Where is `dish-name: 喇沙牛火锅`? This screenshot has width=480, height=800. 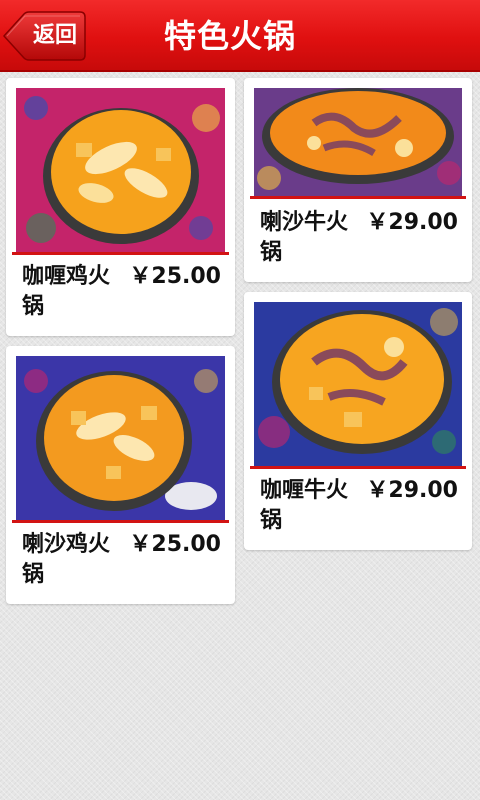
dish-name: 喇沙牛火锅 is located at coordinates (304, 237).